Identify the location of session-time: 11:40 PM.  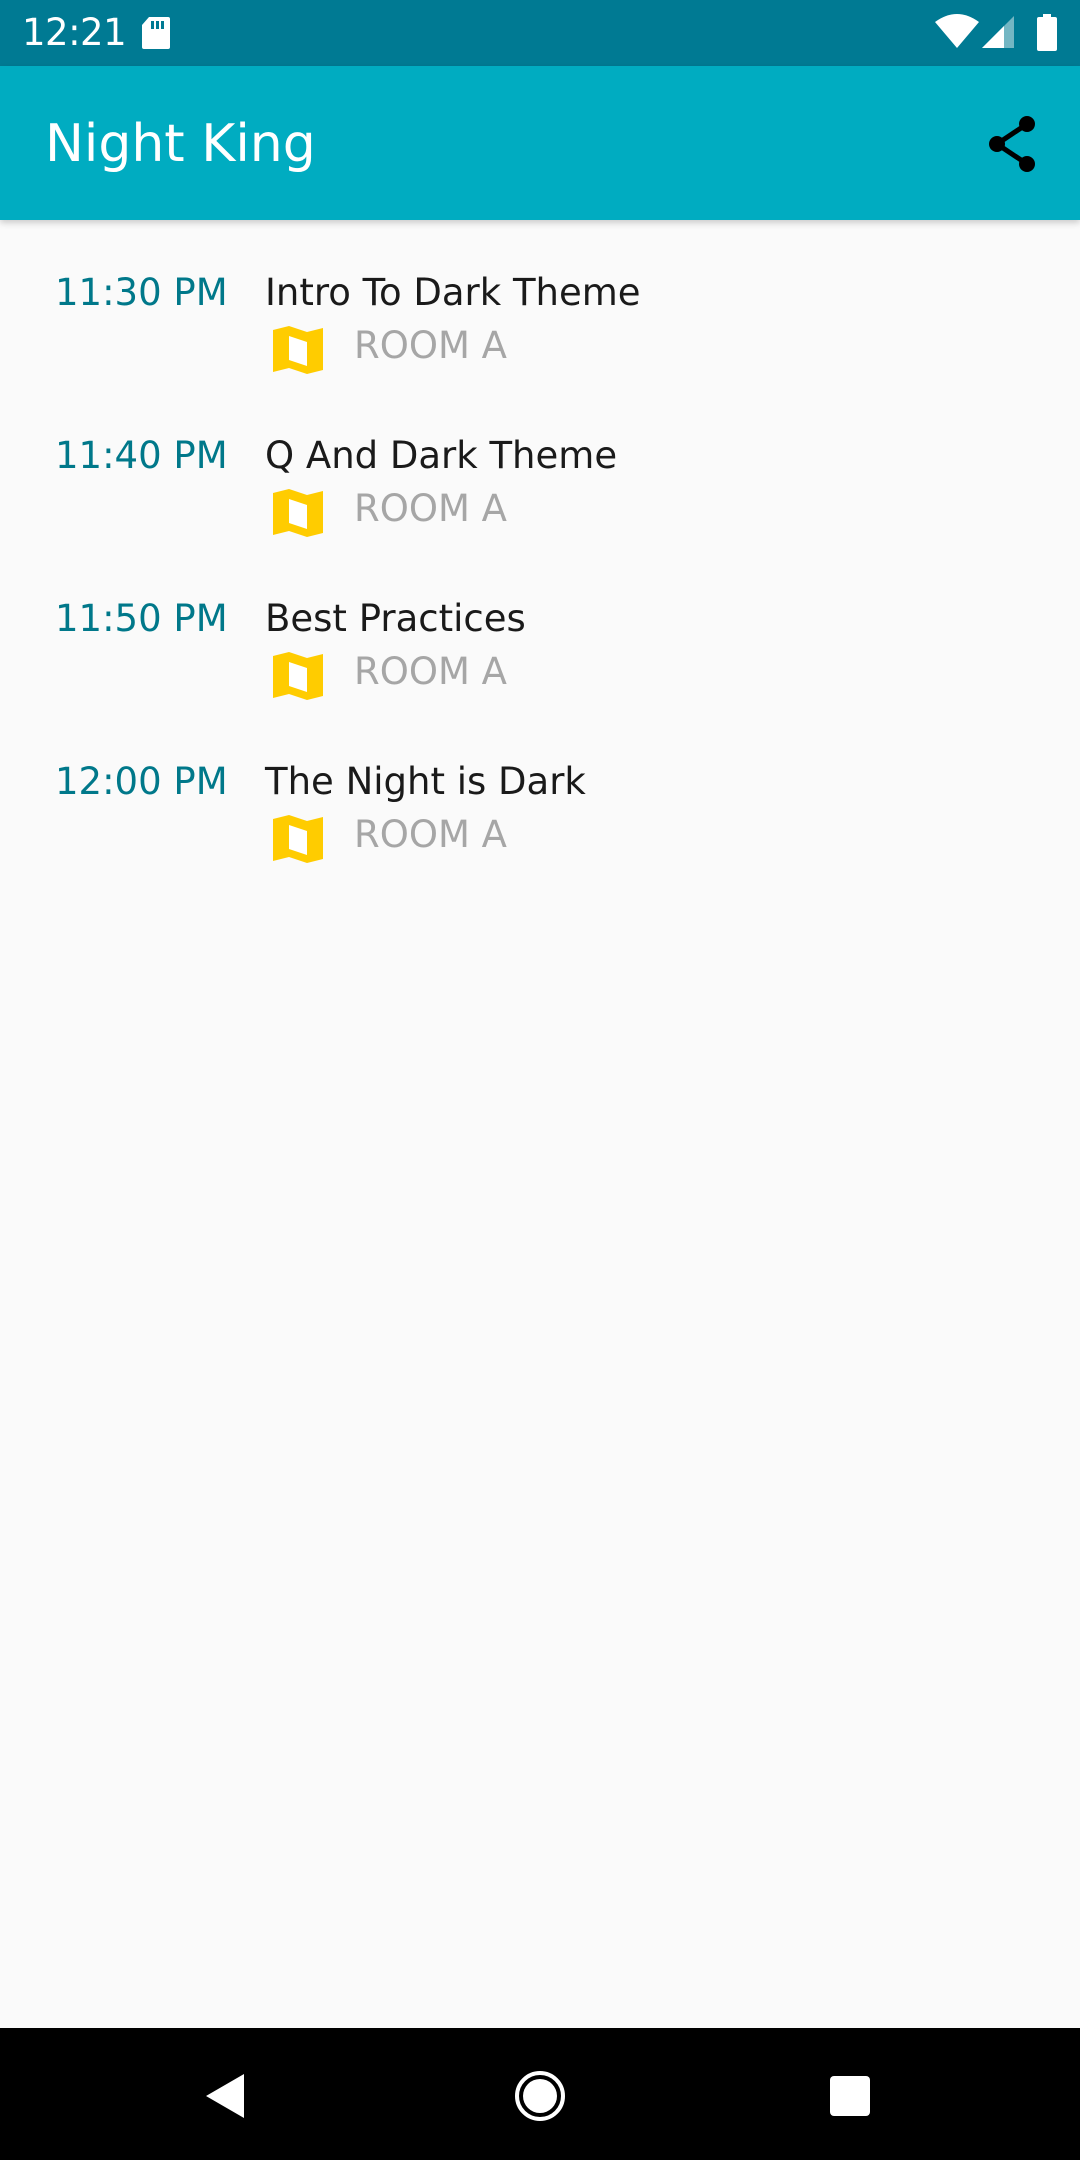
(141, 455).